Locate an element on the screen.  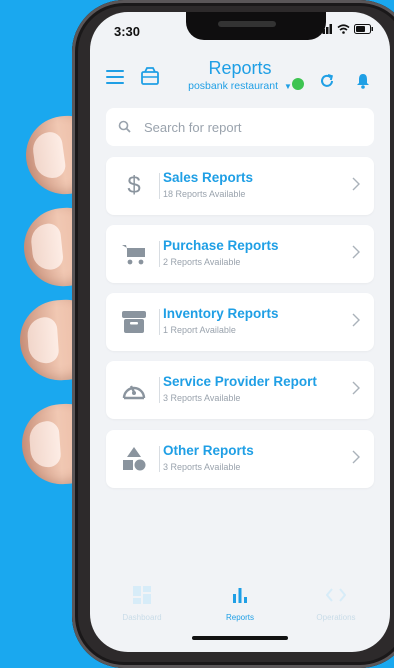
report-card-other: Other Reports 3 Reports Available is located at coordinates (240, 459).